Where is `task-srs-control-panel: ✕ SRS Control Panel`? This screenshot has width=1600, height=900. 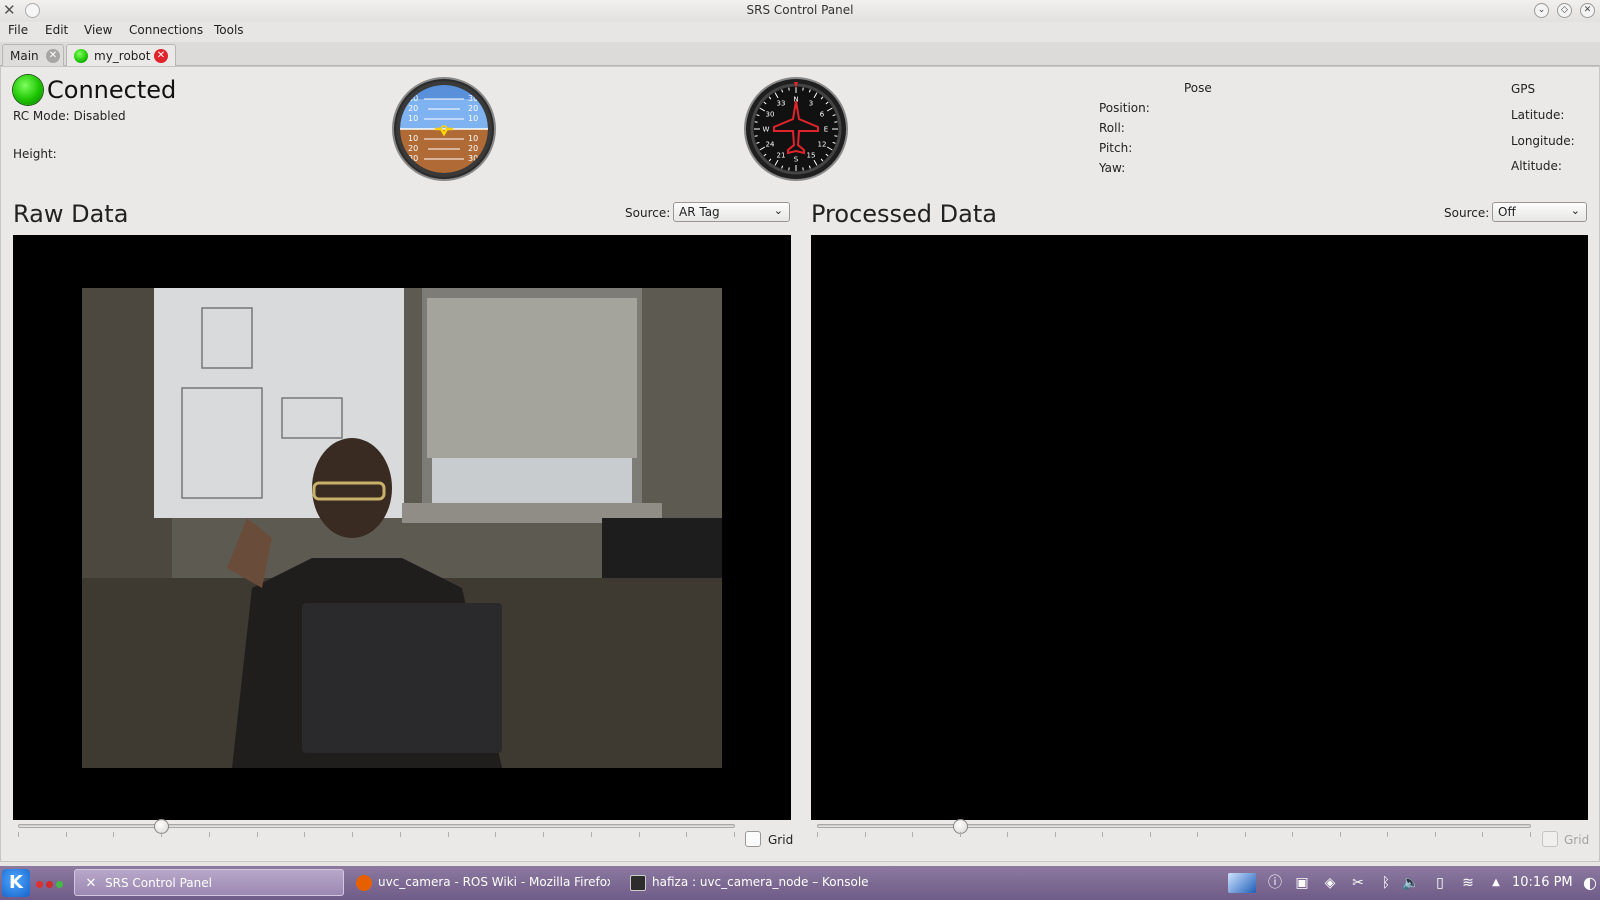
task-srs-control-panel: ✕ SRS Control Panel is located at coordinates (209, 882).